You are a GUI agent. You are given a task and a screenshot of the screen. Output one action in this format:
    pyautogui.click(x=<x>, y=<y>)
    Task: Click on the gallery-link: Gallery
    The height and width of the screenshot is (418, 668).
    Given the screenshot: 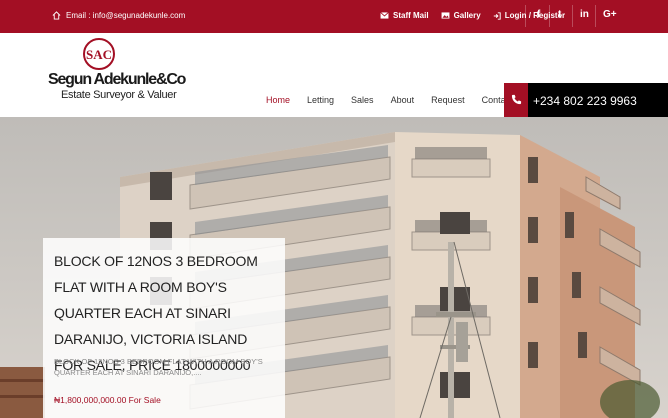 What is the action you would take?
    pyautogui.click(x=461, y=15)
    